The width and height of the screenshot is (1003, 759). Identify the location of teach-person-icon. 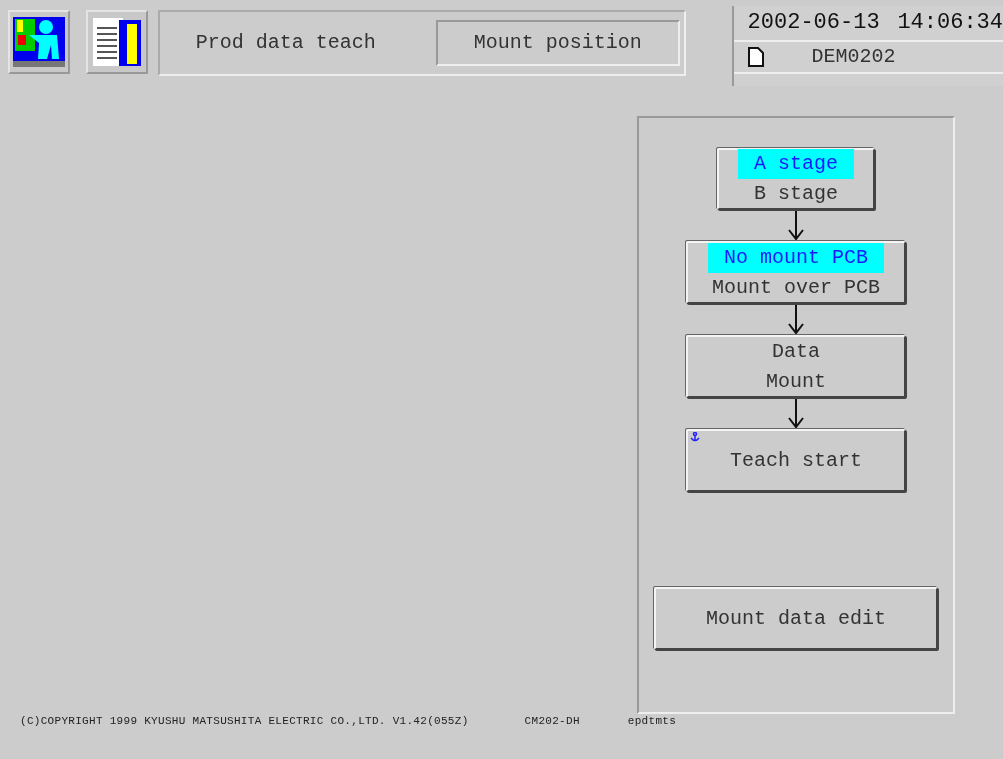
(39, 42).